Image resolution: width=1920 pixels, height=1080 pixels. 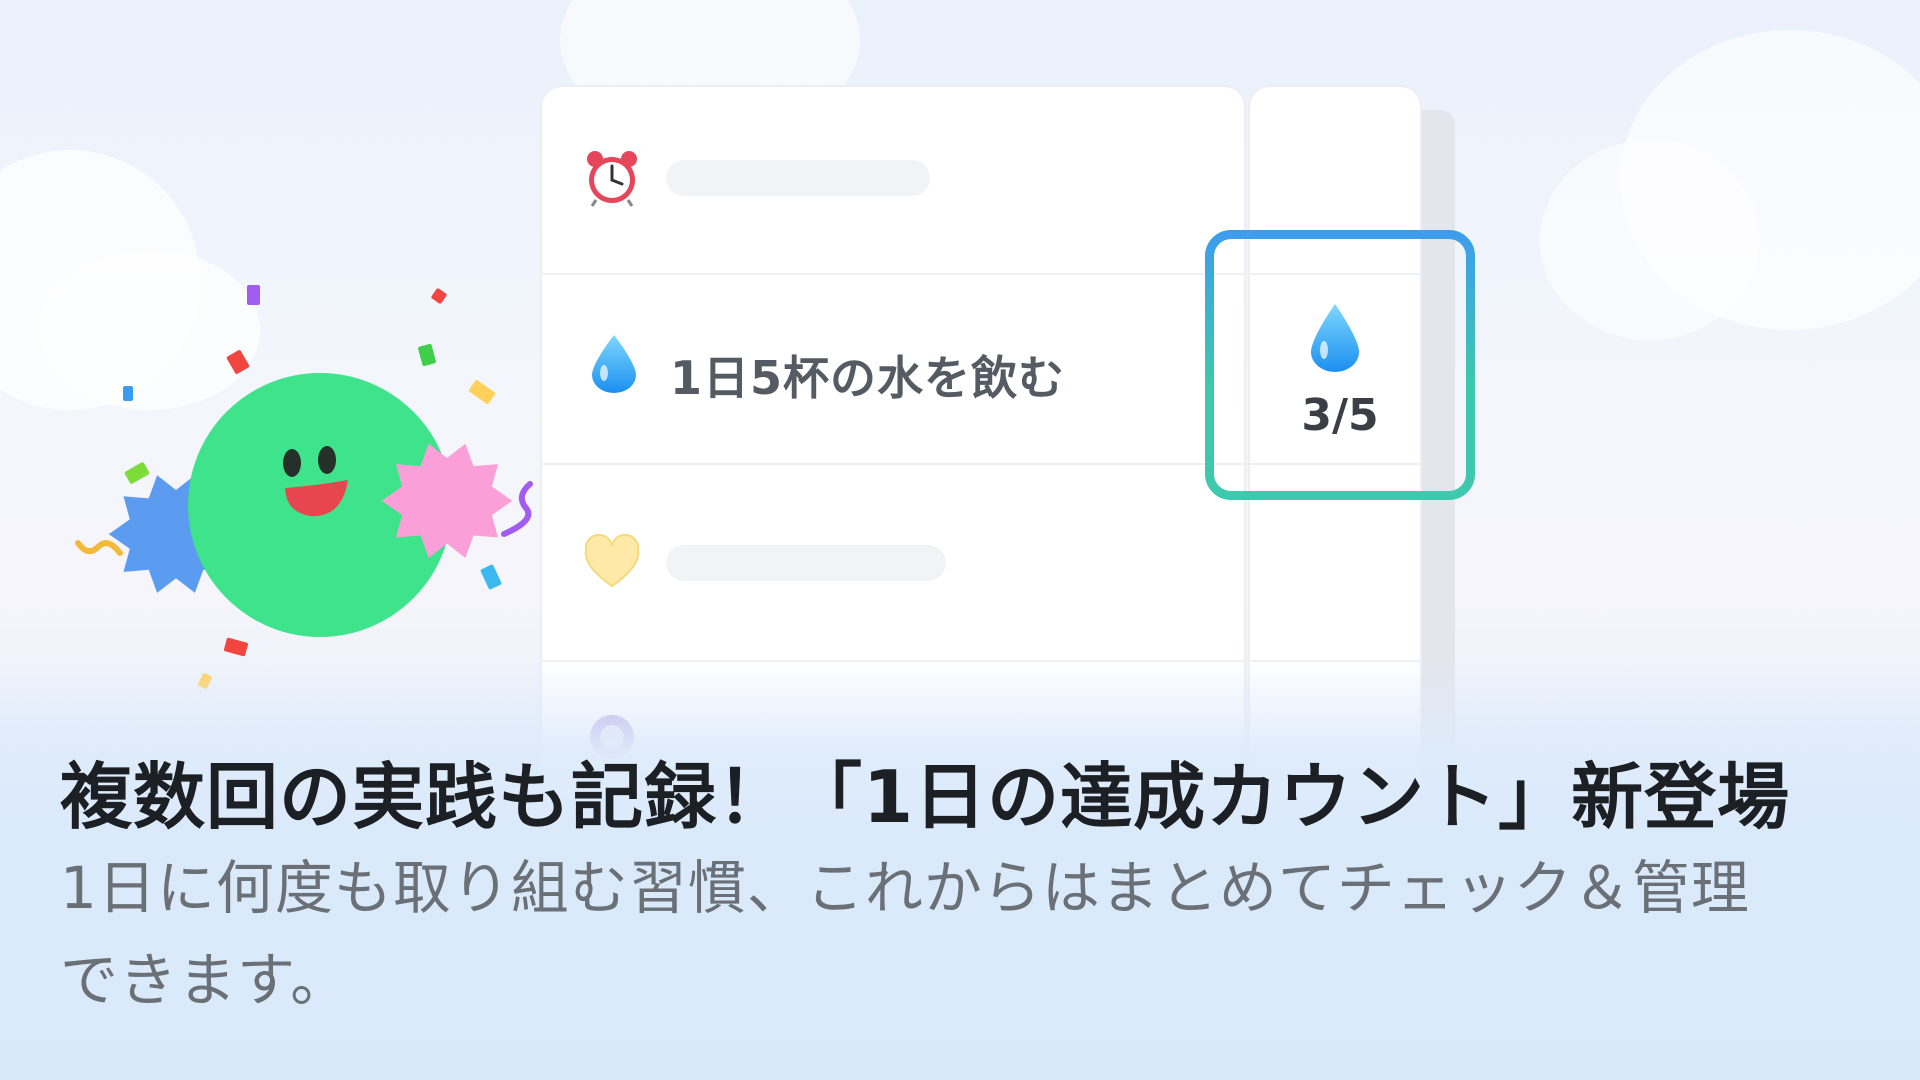 I want to click on subtext-line: できます。, so click(x=205, y=980).